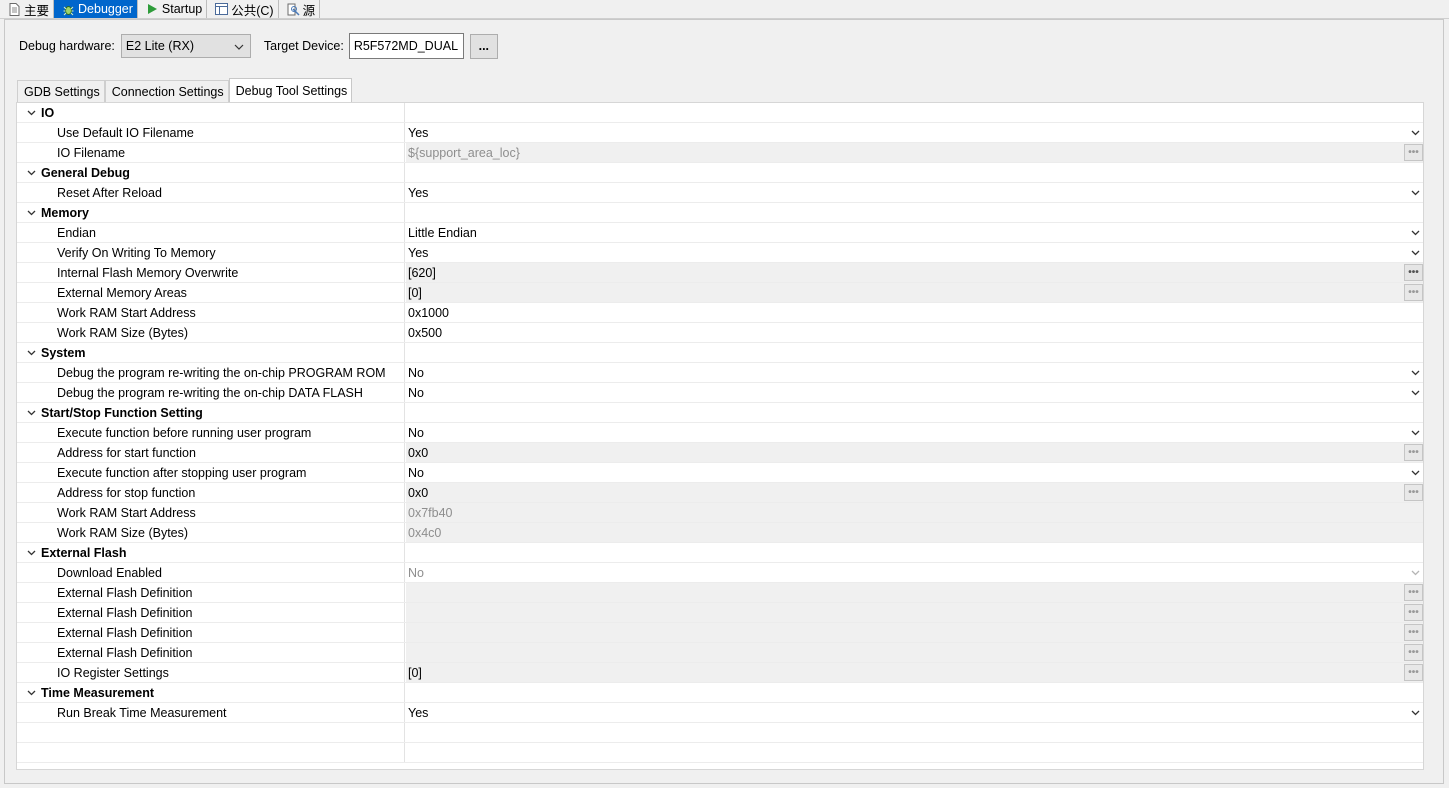  I want to click on property-row: Address for start function 0x0 •••, so click(720, 453).